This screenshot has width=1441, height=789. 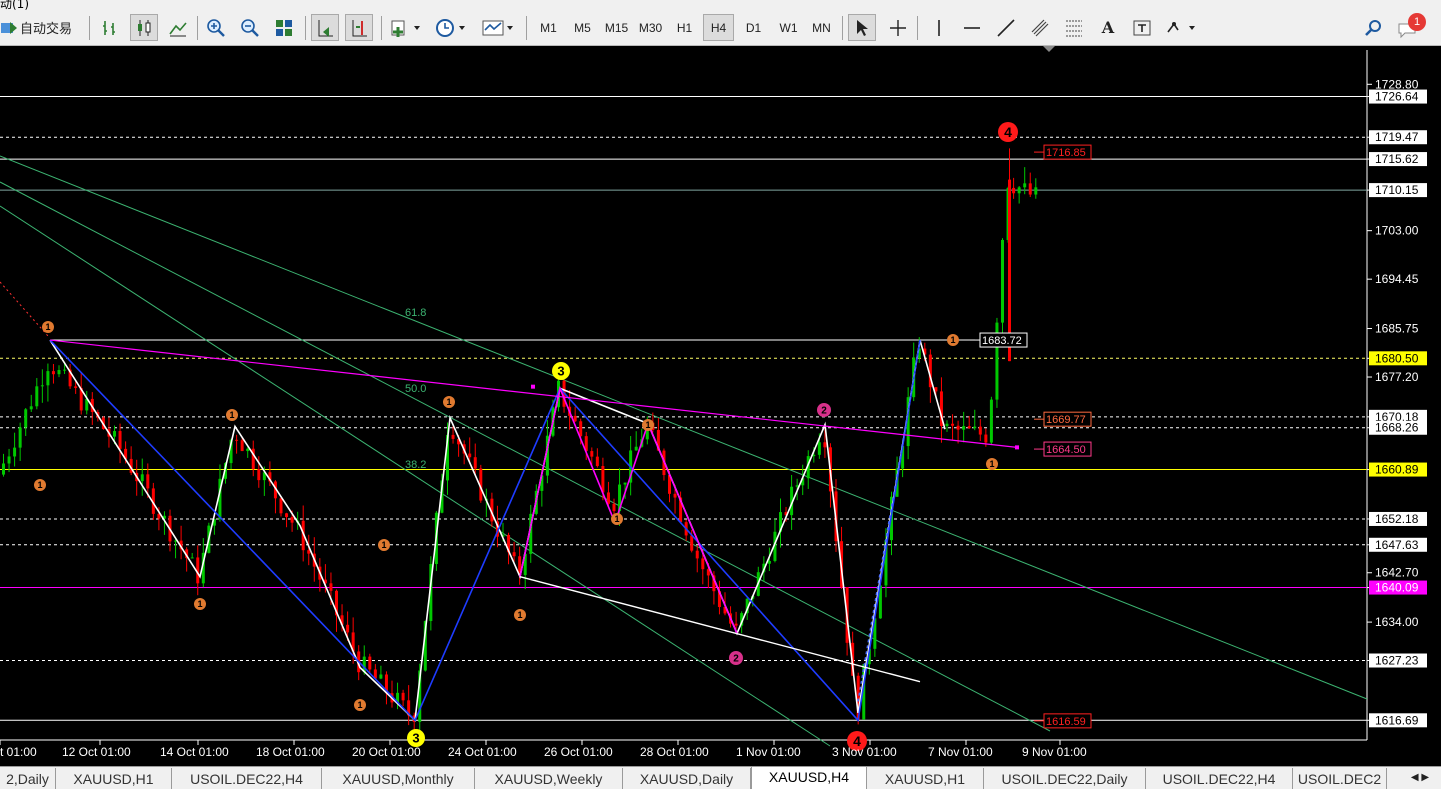 I want to click on price-axis-label: 1710.15, so click(x=1397, y=190).